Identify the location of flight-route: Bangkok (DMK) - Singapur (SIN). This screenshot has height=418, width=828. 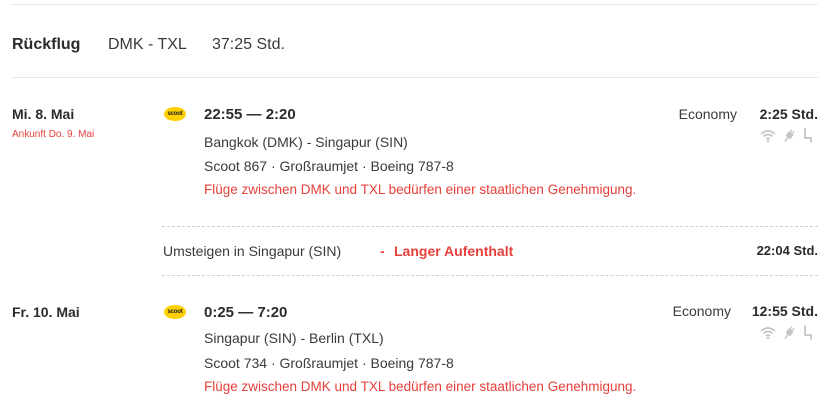
(306, 142).